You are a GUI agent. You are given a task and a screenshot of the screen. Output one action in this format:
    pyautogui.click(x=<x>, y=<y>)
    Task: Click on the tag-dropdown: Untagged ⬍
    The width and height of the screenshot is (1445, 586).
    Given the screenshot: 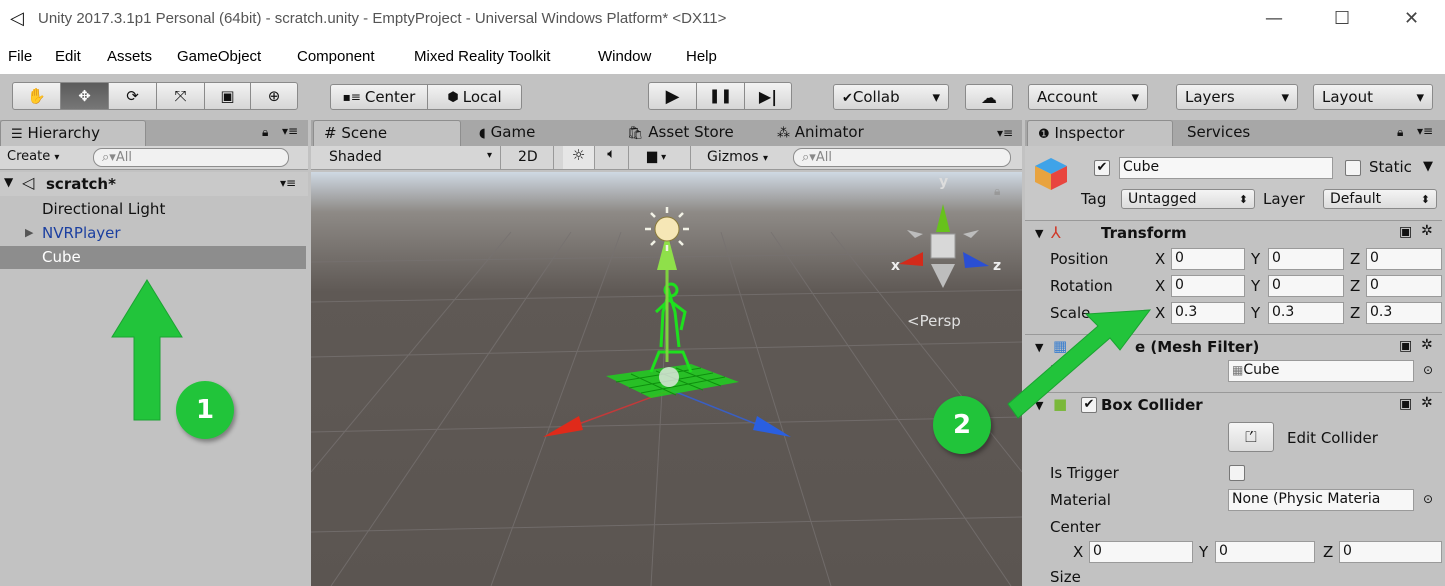 What is the action you would take?
    pyautogui.click(x=1188, y=199)
    